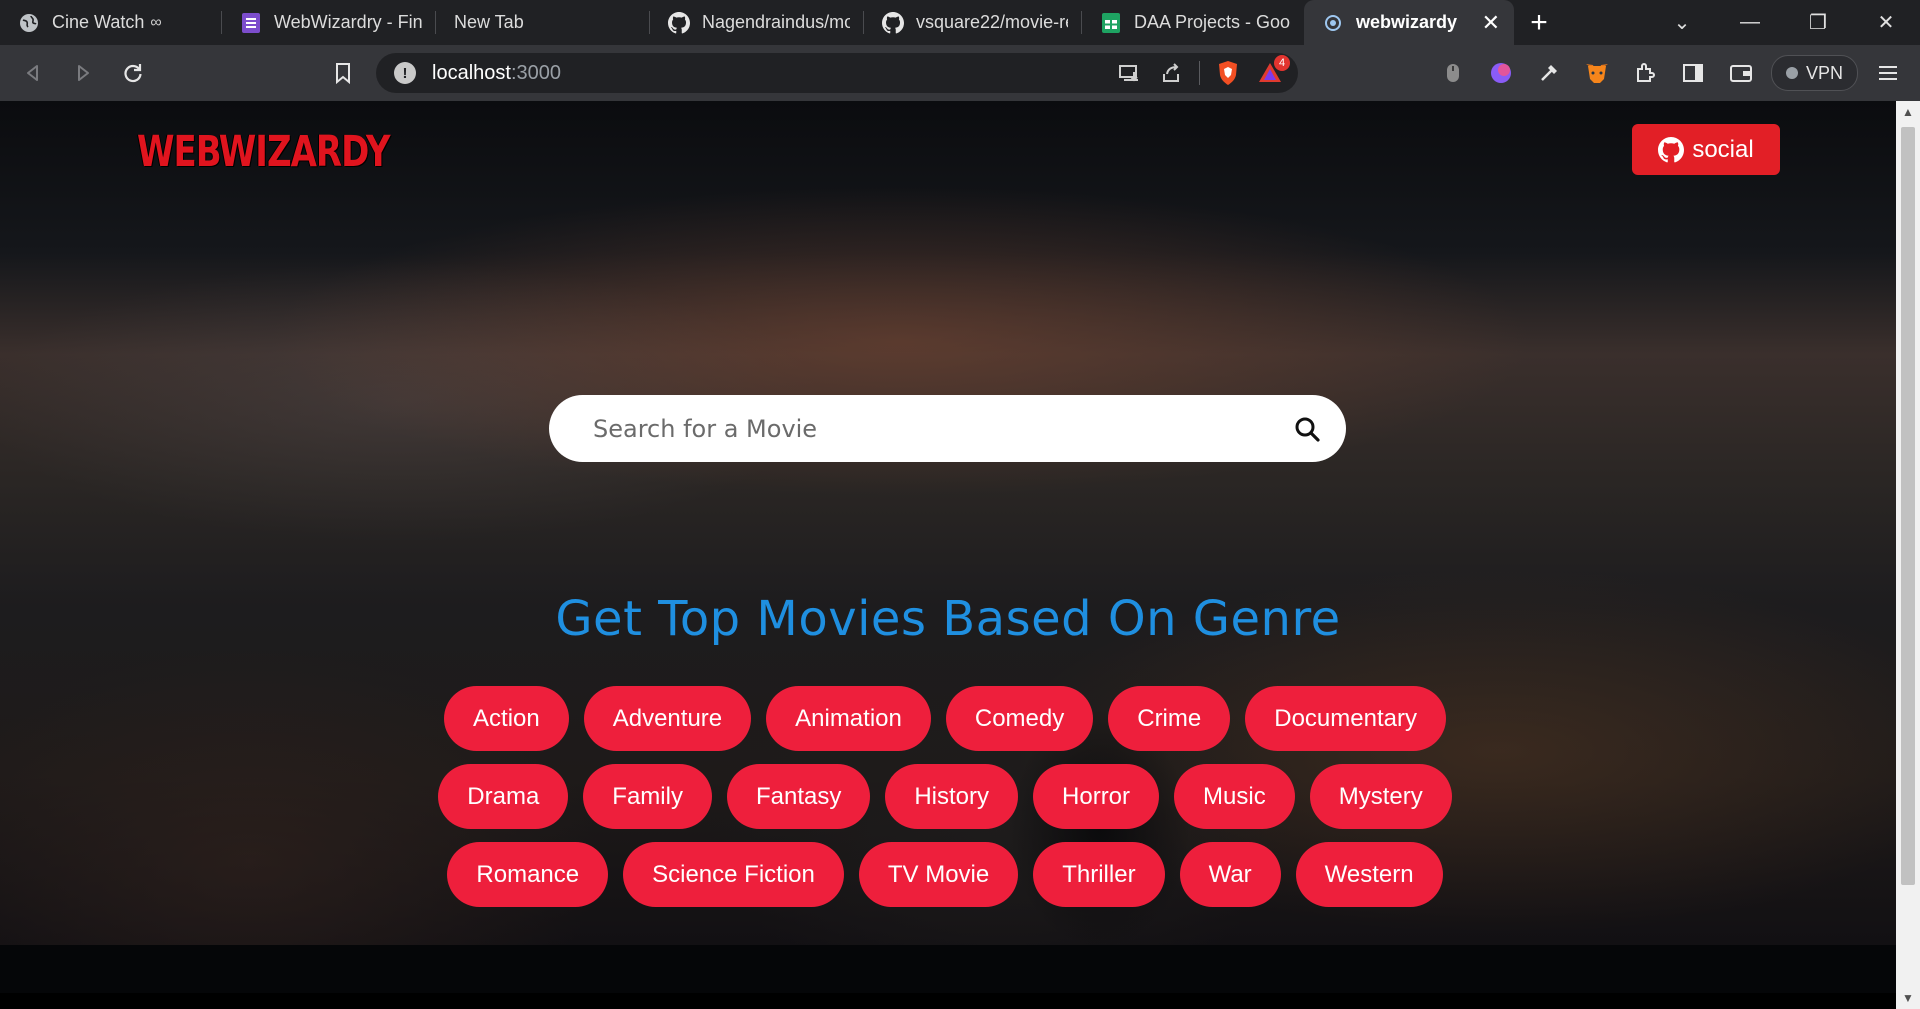  I want to click on page-scrollbar: ▲ ▼, so click(1908, 555).